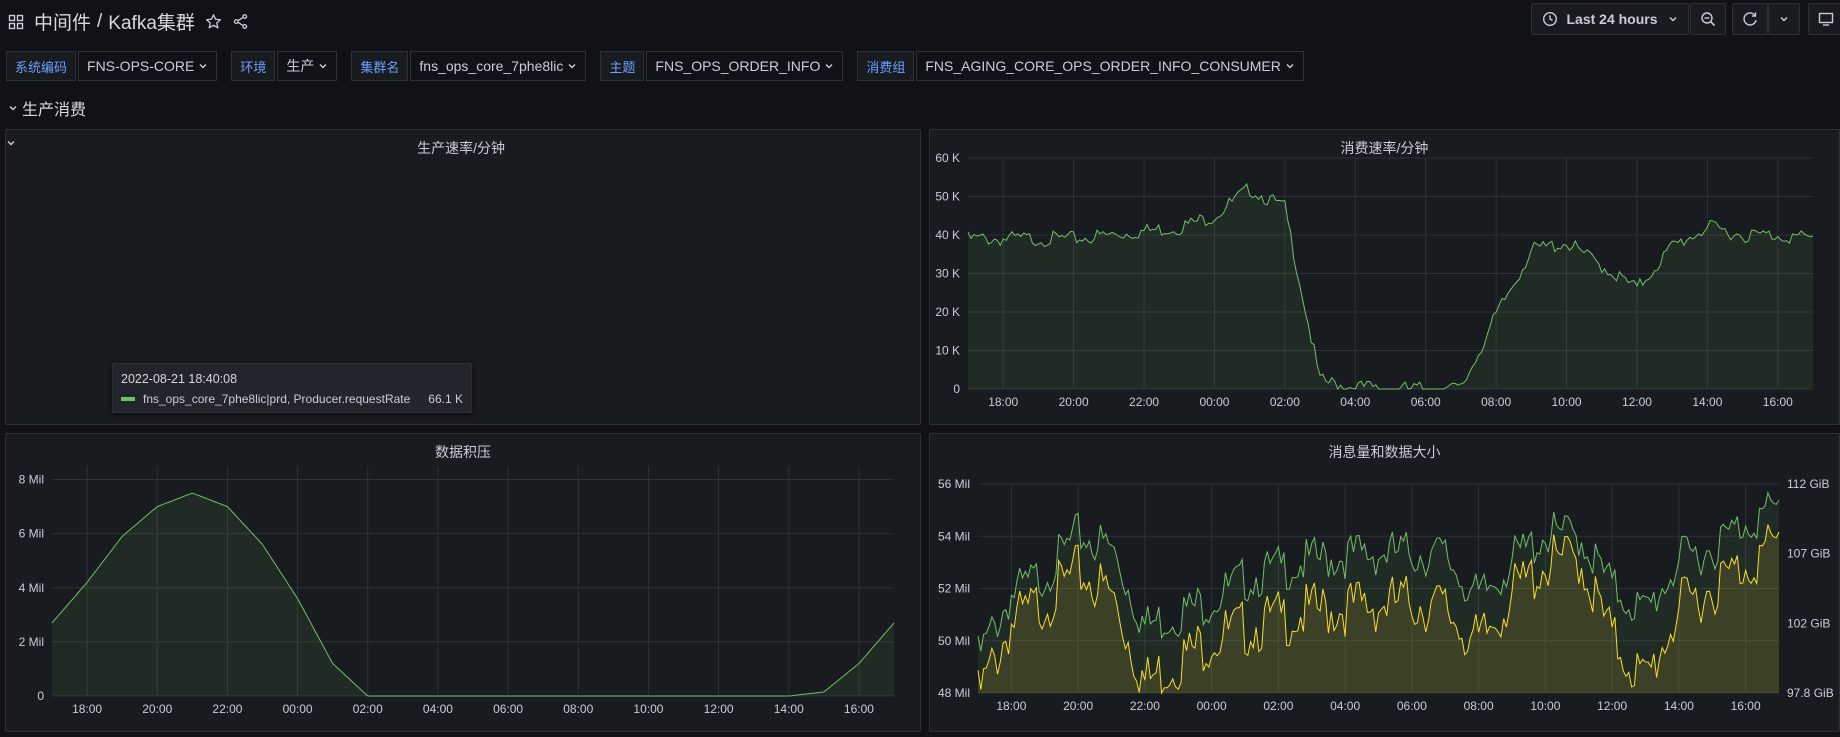 This screenshot has width=1840, height=737. I want to click on zoom-out-icon, so click(1708, 19).